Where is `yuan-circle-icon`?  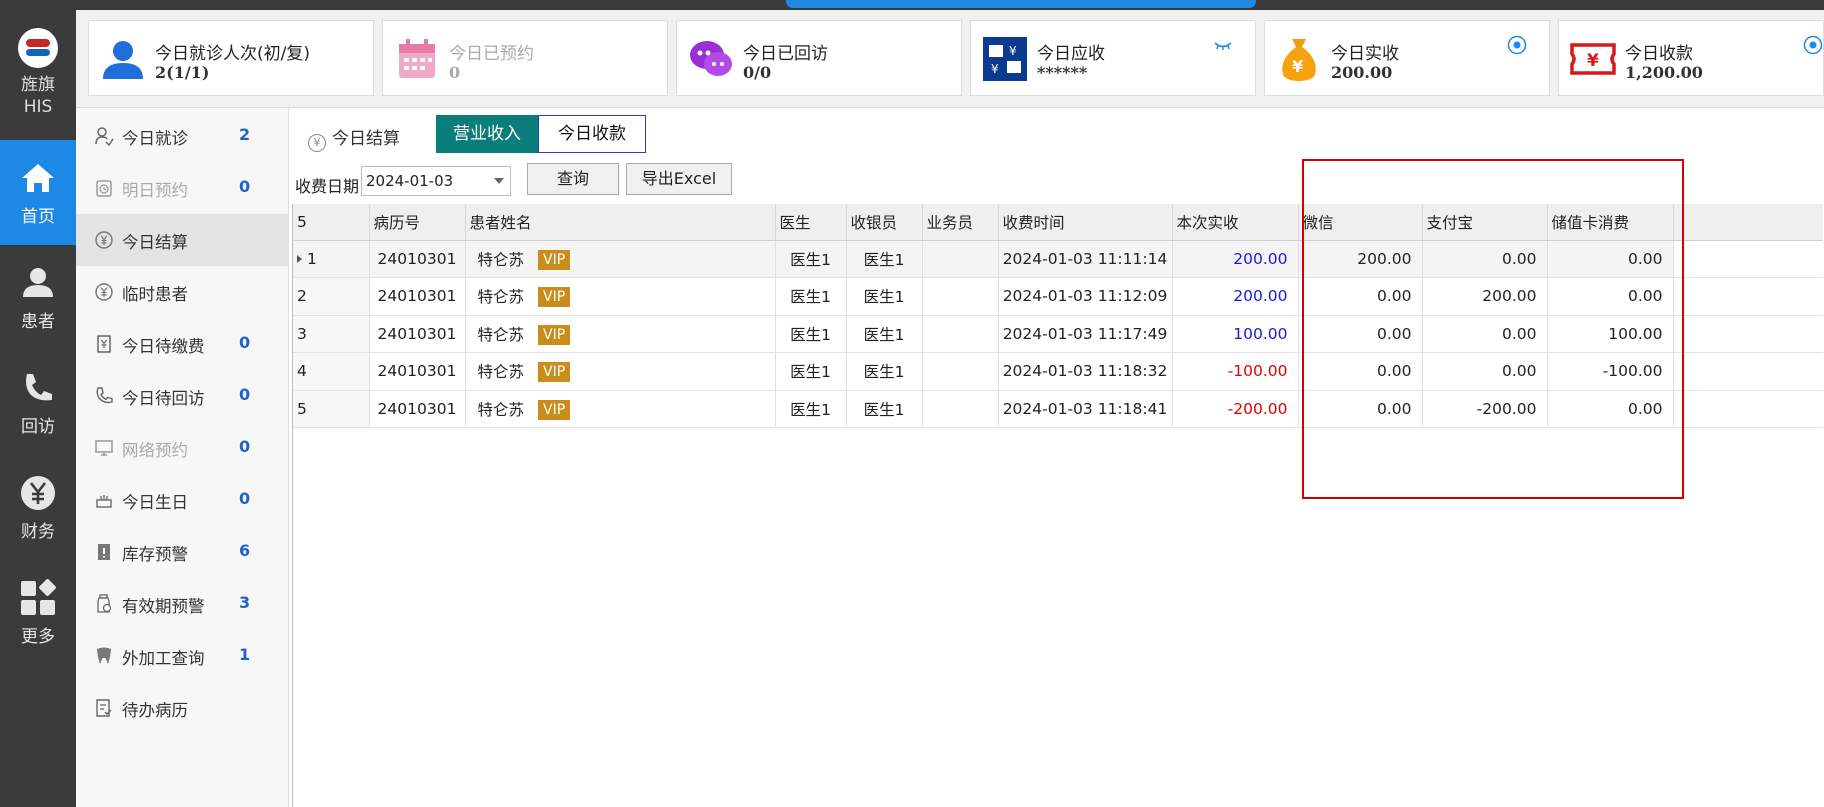 yuan-circle-icon is located at coordinates (104, 292).